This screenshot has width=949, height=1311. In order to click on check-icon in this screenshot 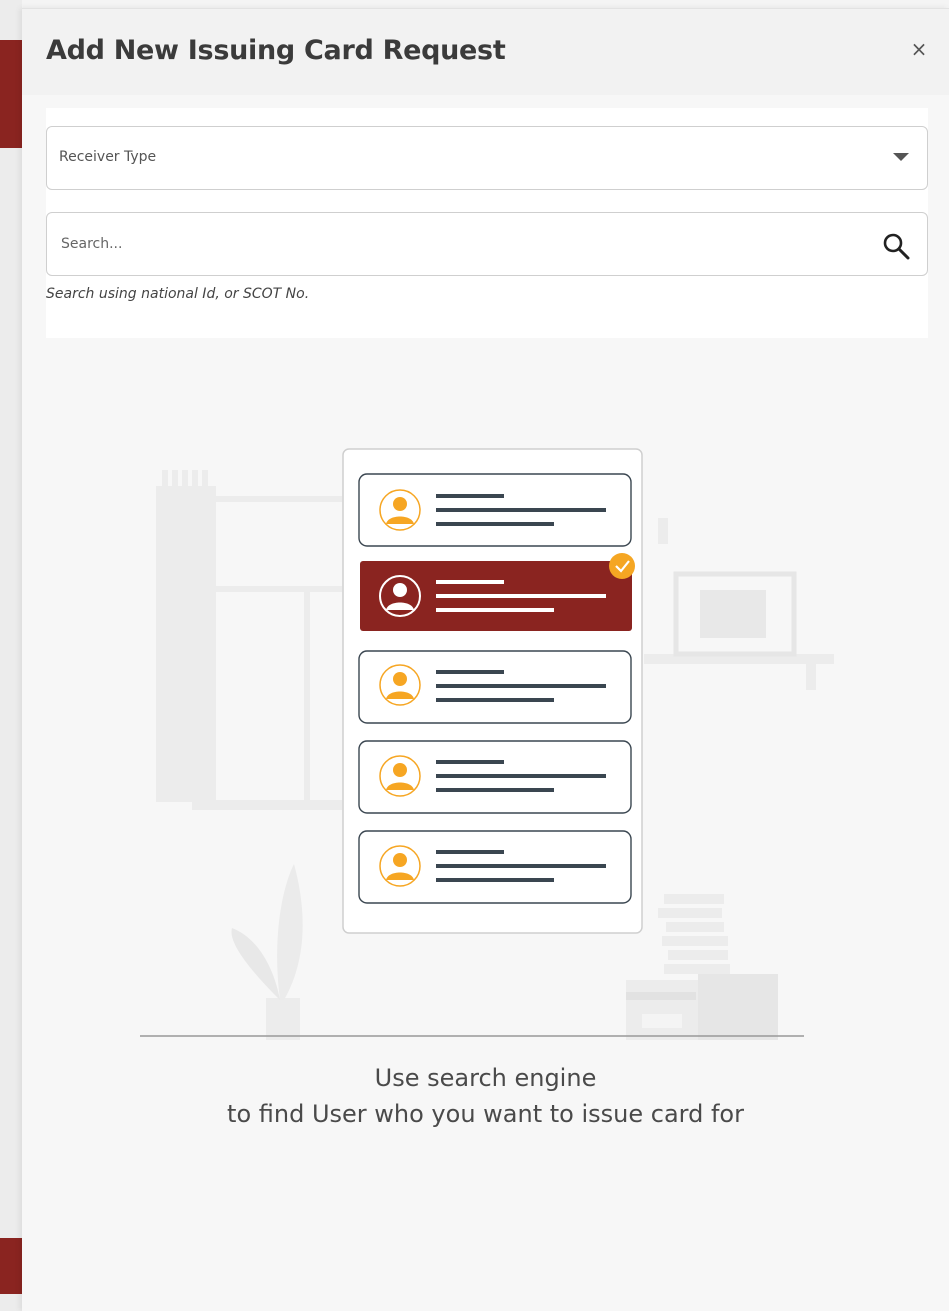, I will do `click(622, 566)`.